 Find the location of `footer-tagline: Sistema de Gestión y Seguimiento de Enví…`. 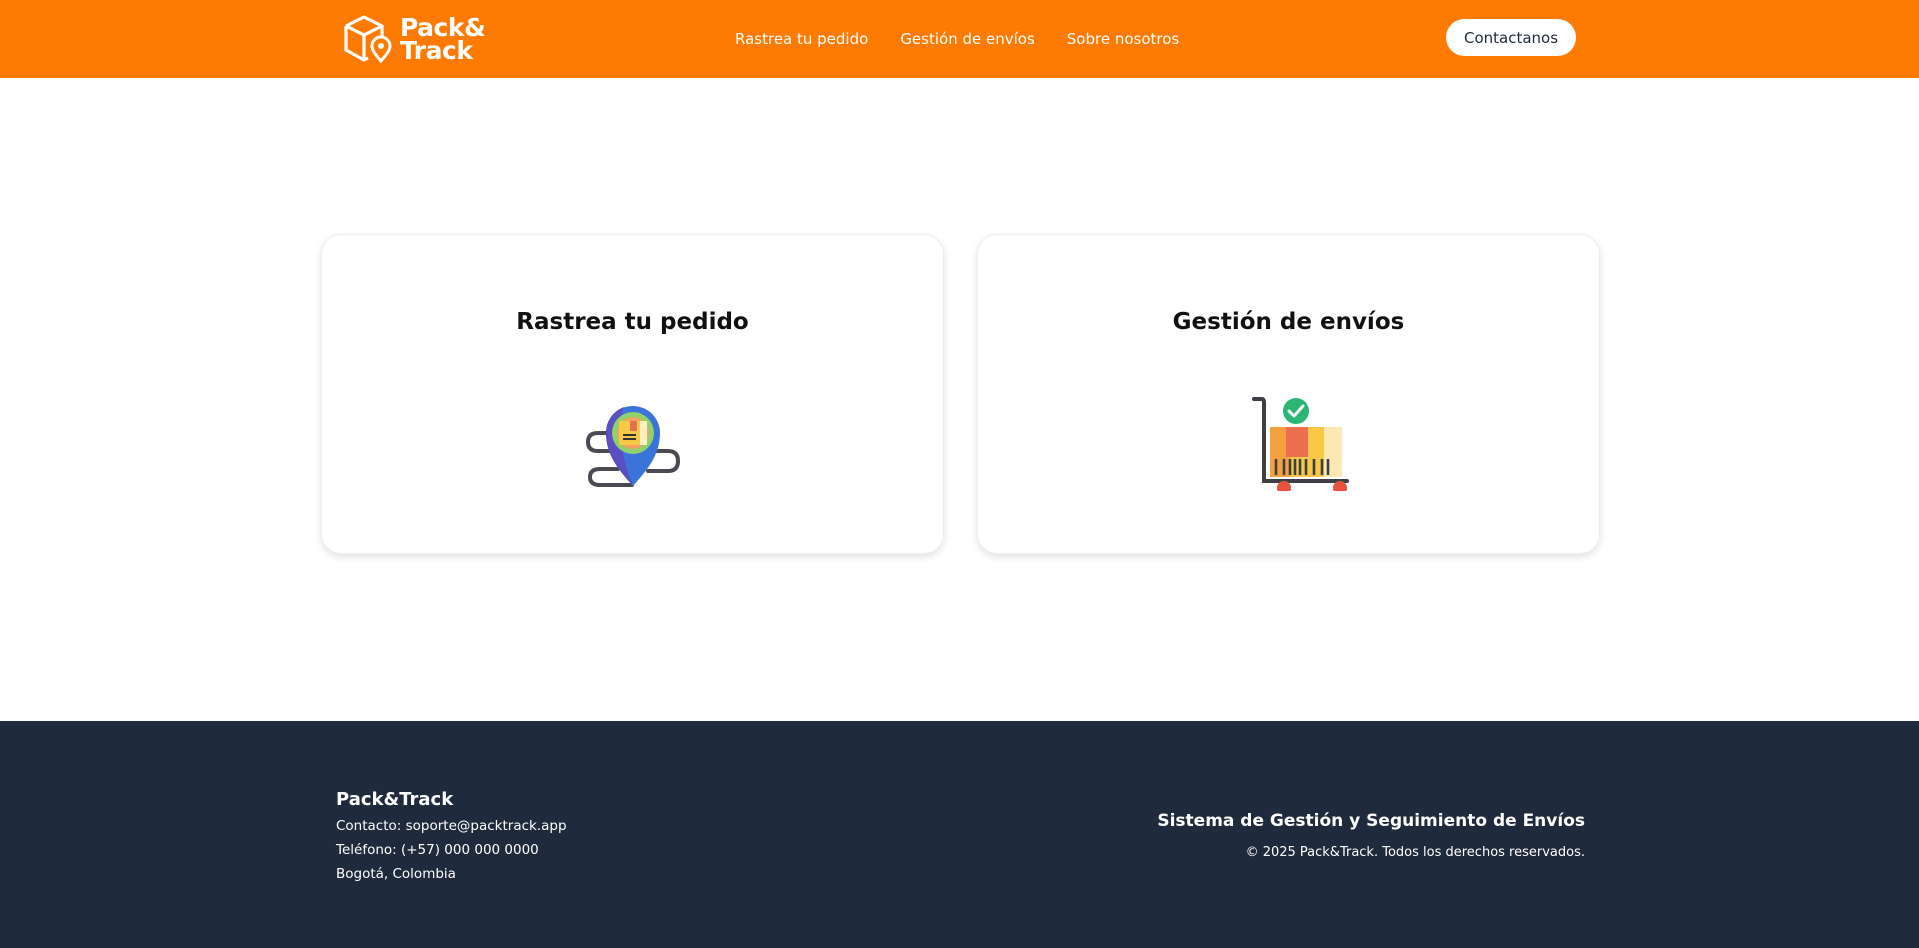

footer-tagline: Sistema de Gestión y Seguimiento de Enví… is located at coordinates (1371, 821).